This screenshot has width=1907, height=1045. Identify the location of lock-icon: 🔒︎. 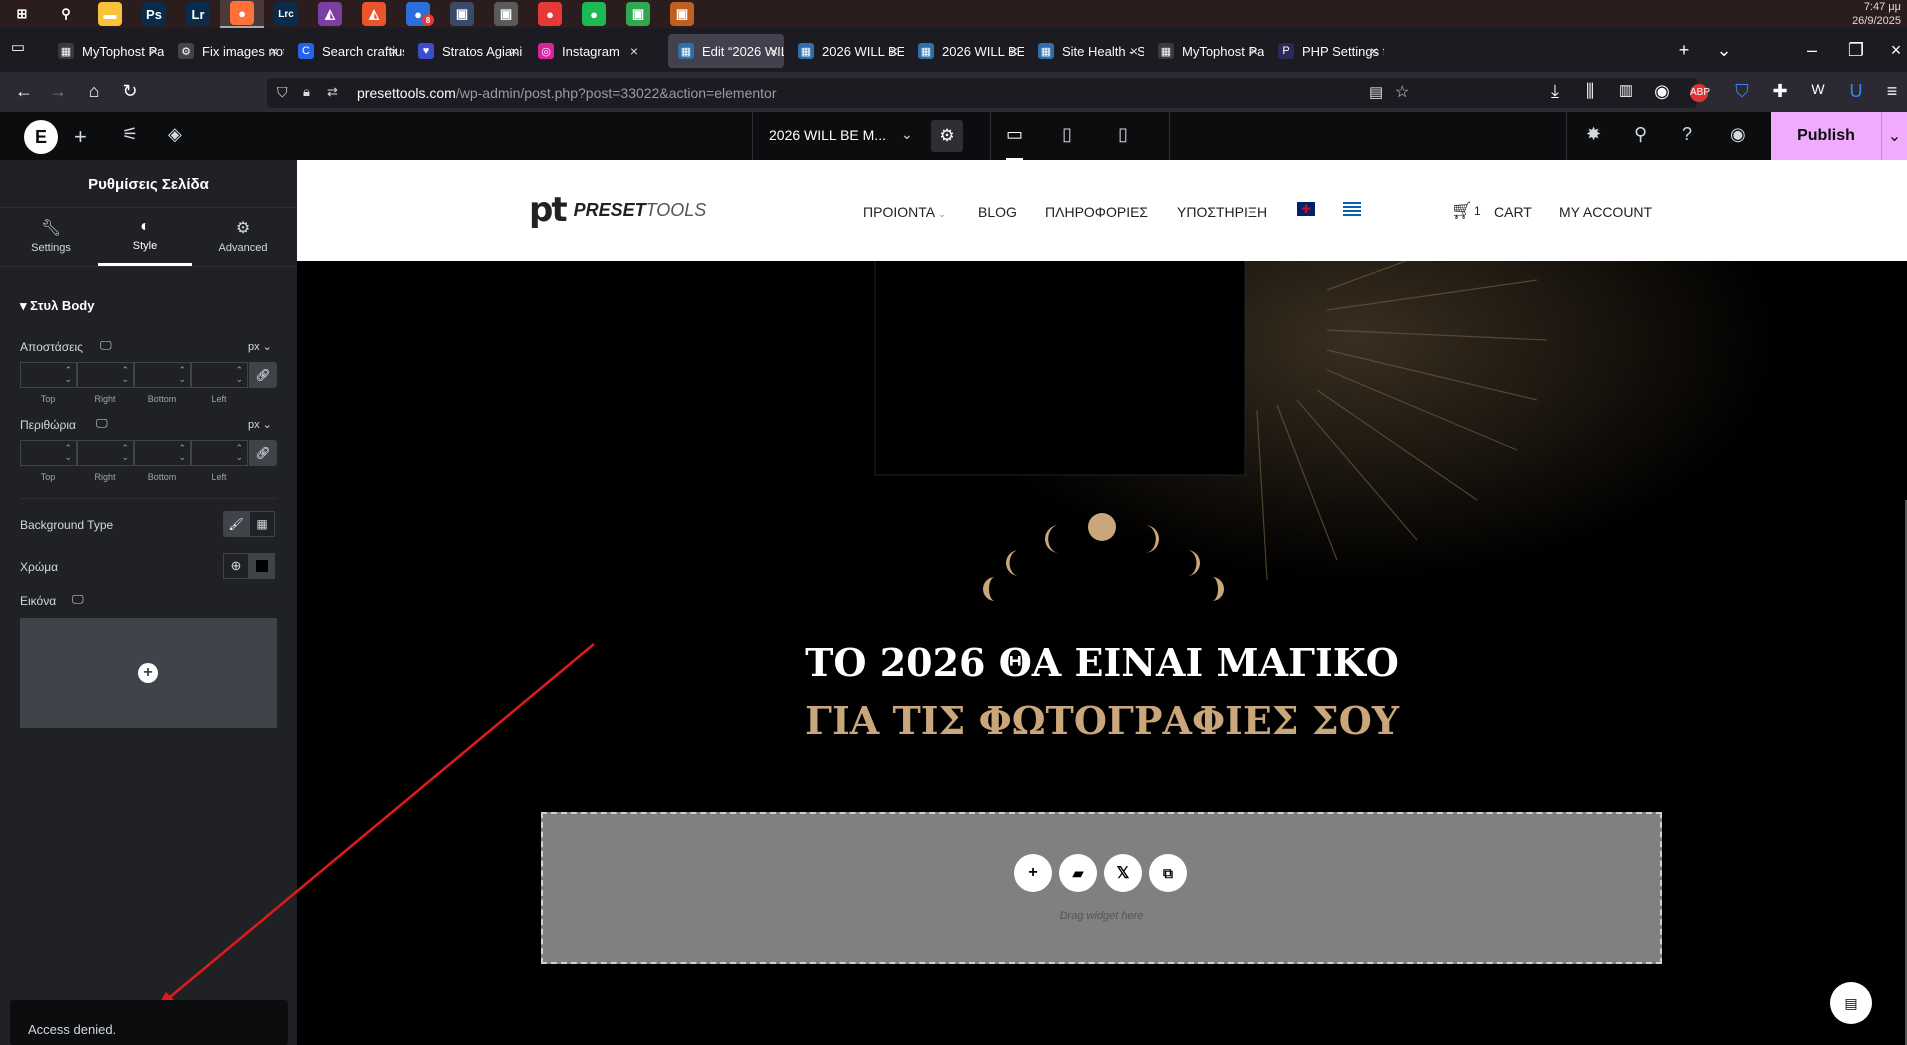
(306, 92).